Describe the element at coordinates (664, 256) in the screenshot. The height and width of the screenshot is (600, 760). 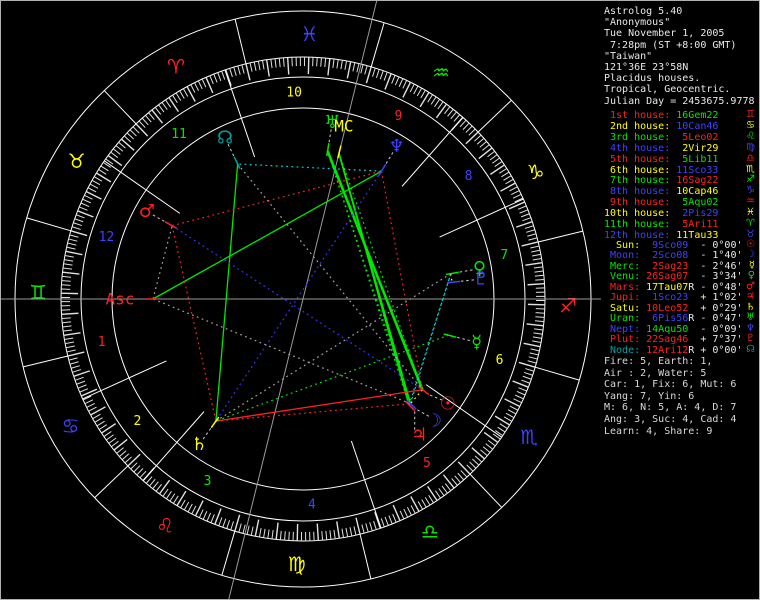
I see `planet-position-value: 2Sco08` at that location.